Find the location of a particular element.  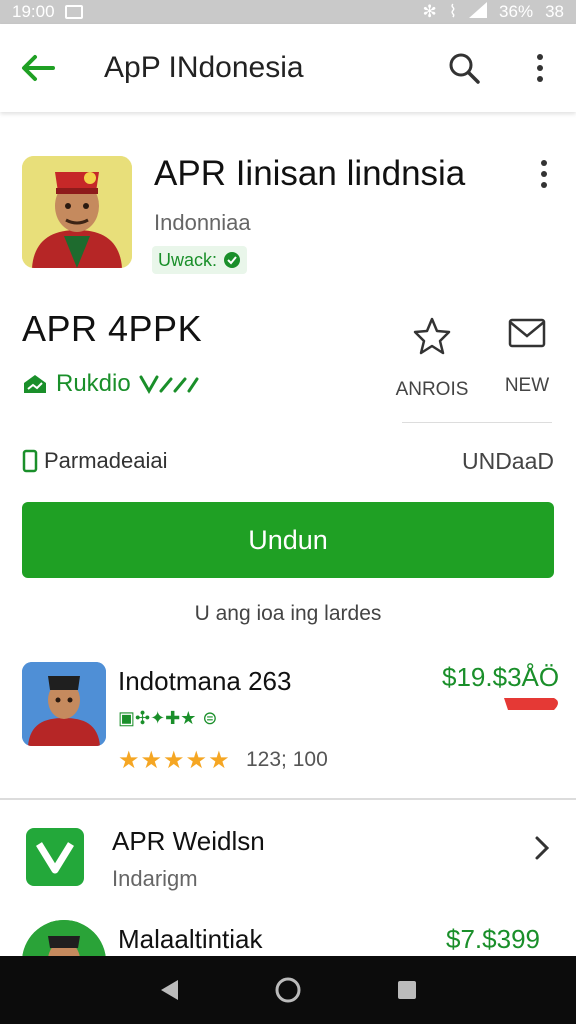

sale-ribbon-icon is located at coordinates (531, 704).